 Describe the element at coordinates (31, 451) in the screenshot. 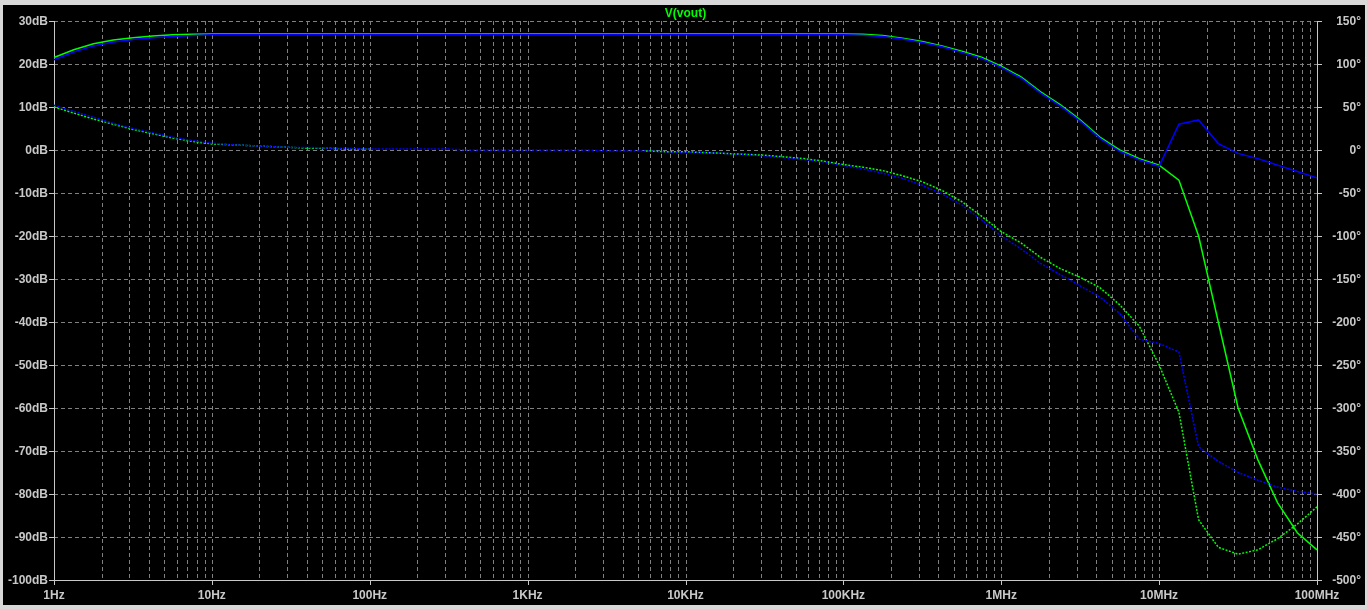

I see `axis-label: -70dB` at that location.